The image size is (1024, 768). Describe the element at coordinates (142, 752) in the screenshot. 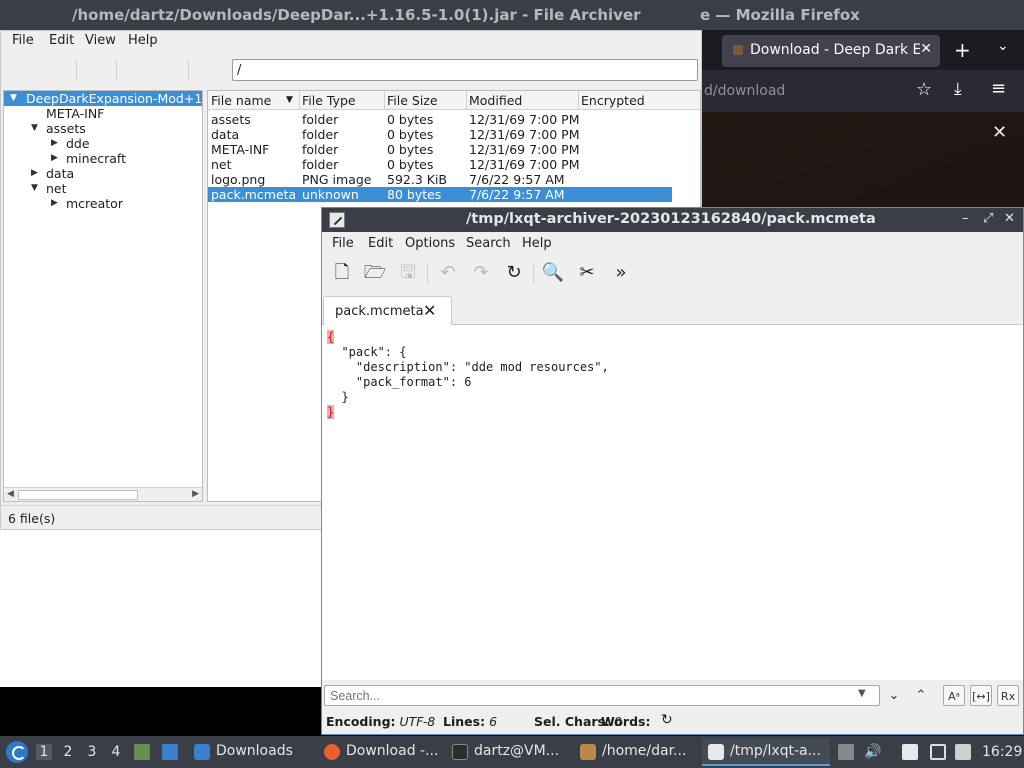

I see `file-manager-launcher-icon` at that location.